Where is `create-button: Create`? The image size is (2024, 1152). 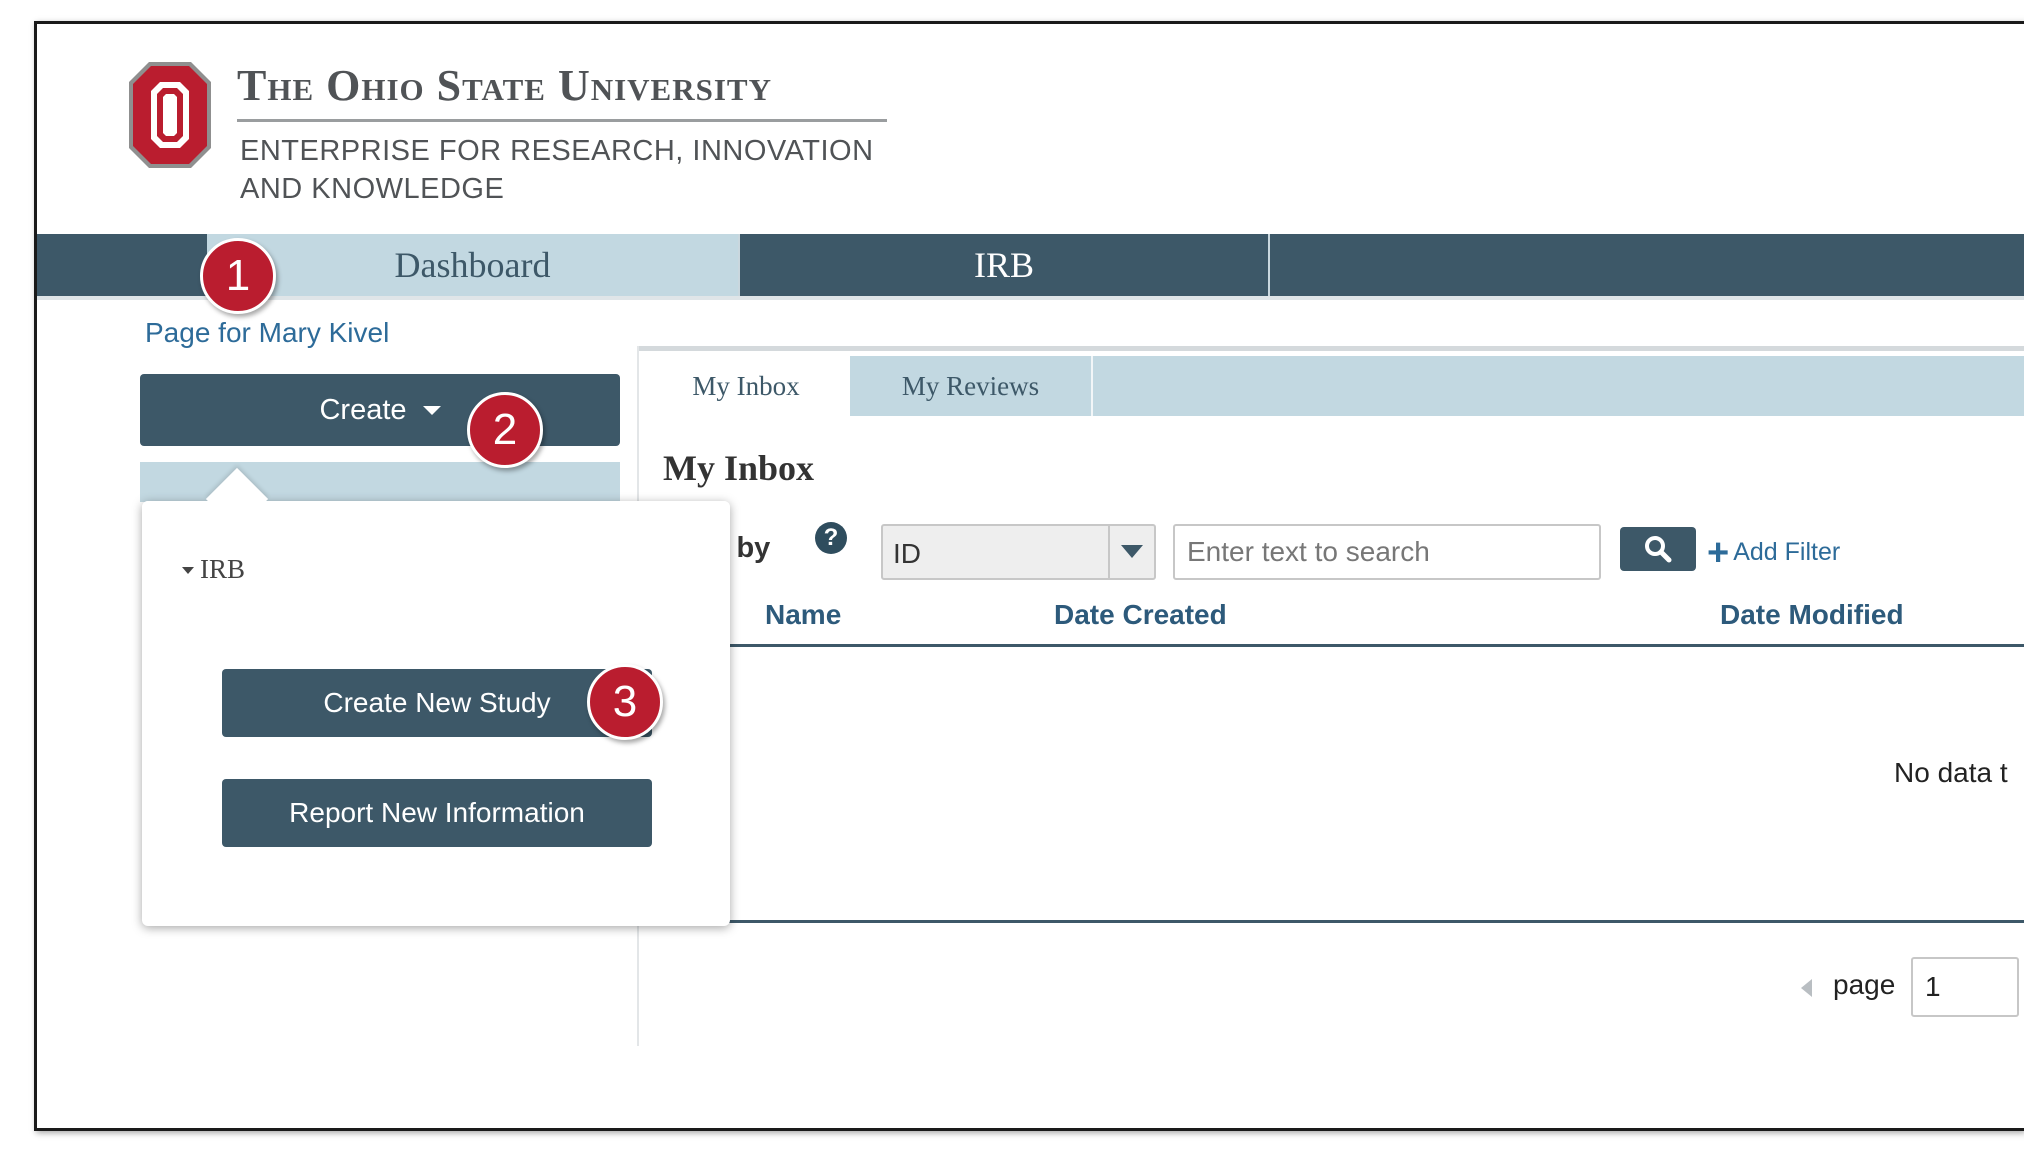 create-button: Create is located at coordinates (380, 410).